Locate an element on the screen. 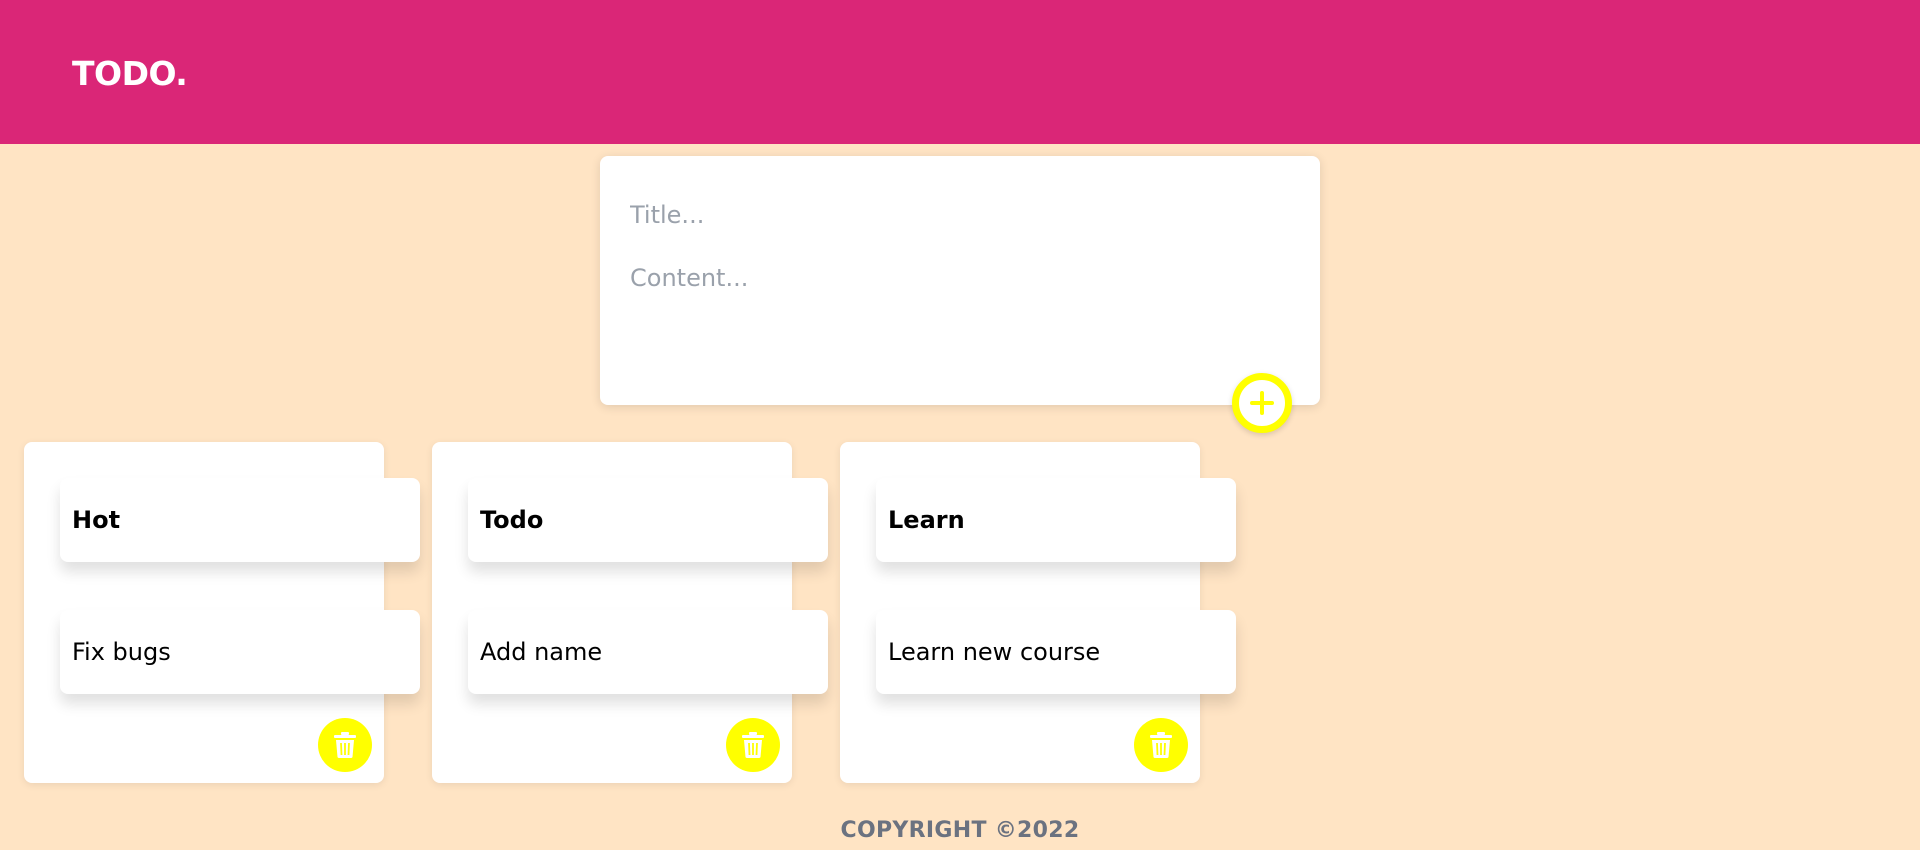 The width and height of the screenshot is (1920, 850). note-card: Learn Learn new course is located at coordinates (1038, 612).